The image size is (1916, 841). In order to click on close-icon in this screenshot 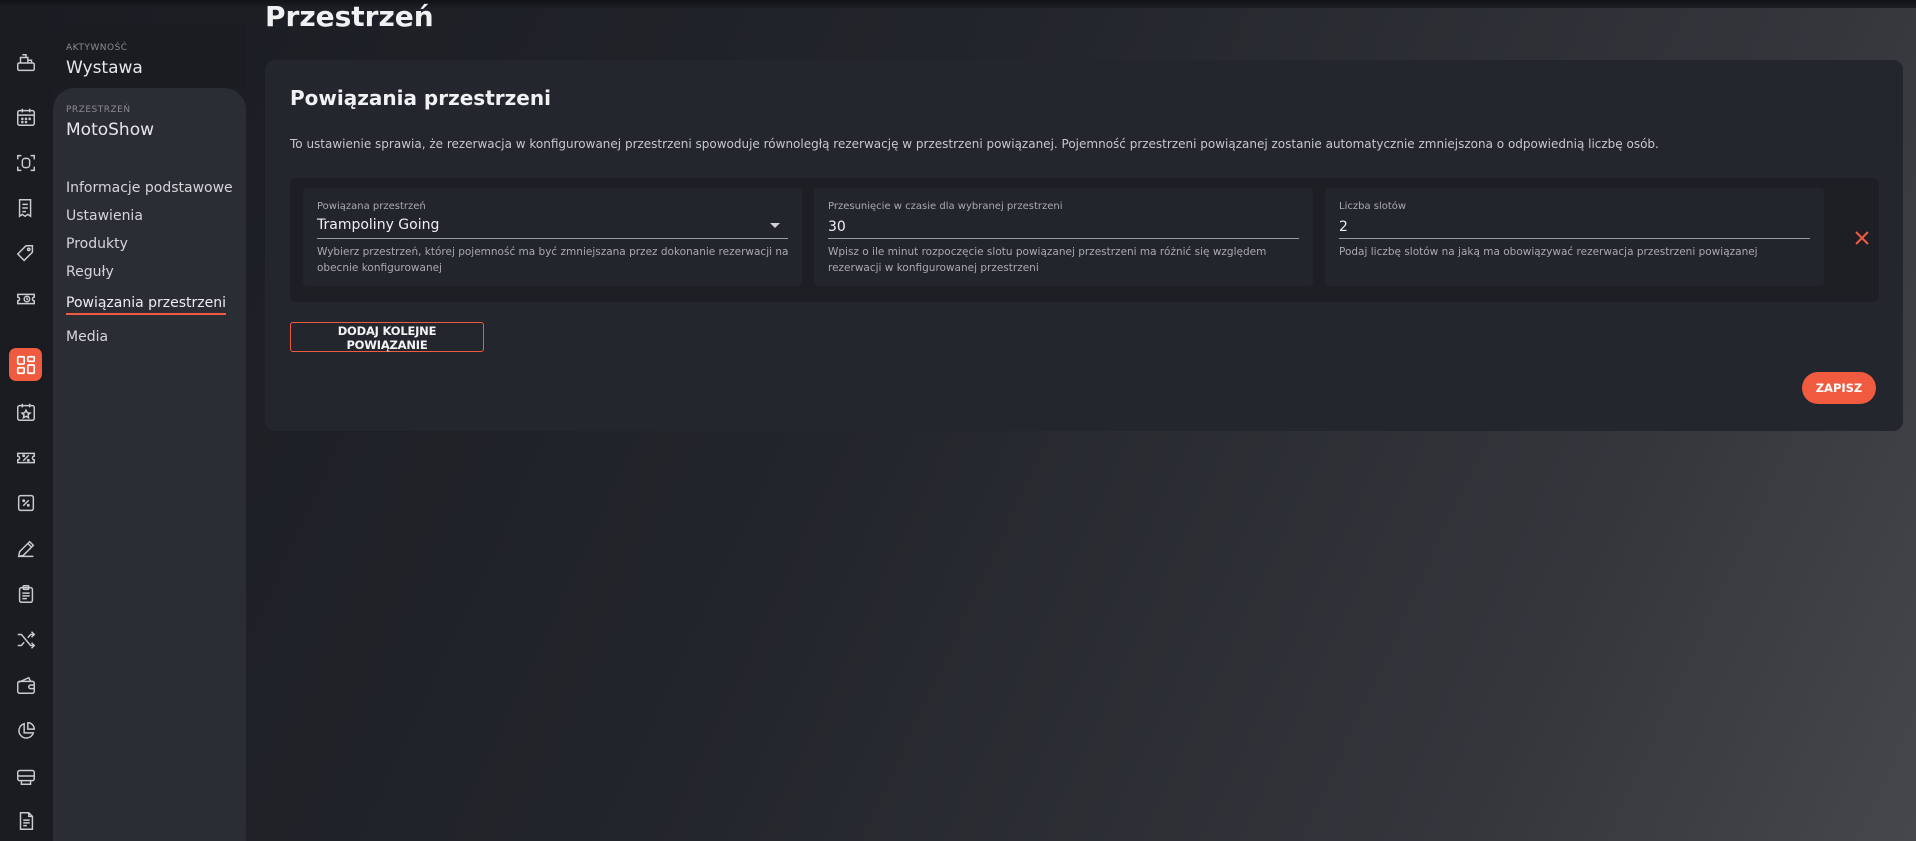, I will do `click(1862, 238)`.